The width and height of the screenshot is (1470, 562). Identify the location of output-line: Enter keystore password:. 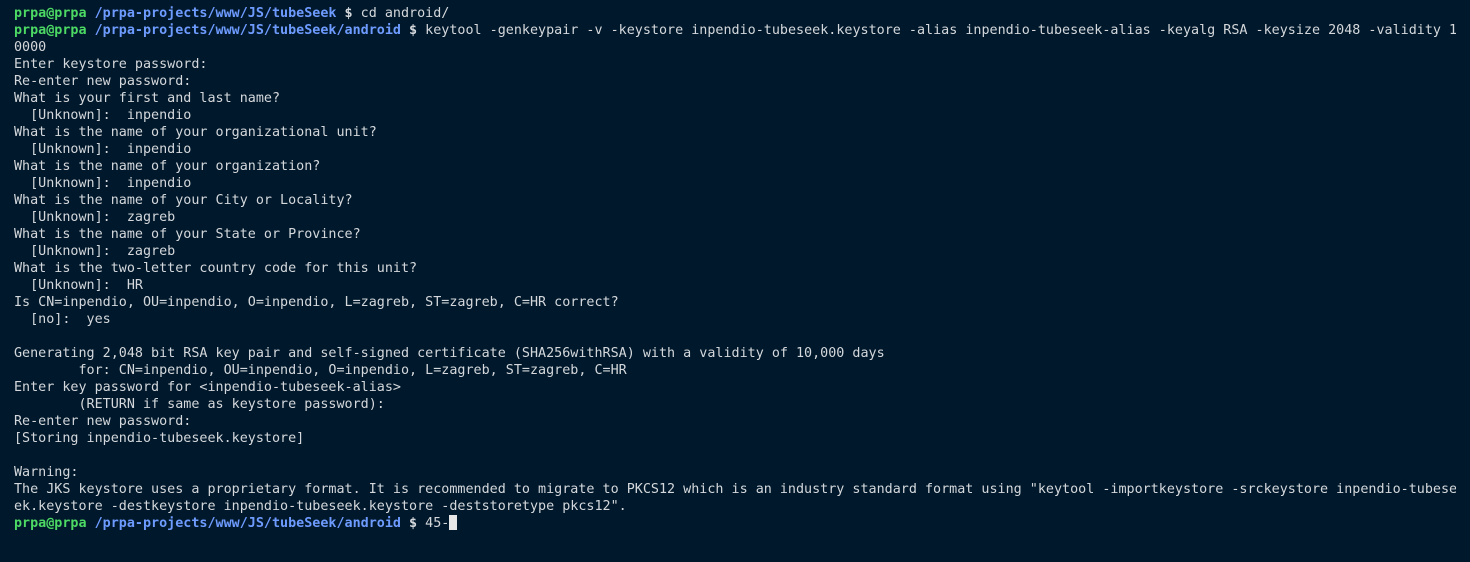
(111, 64).